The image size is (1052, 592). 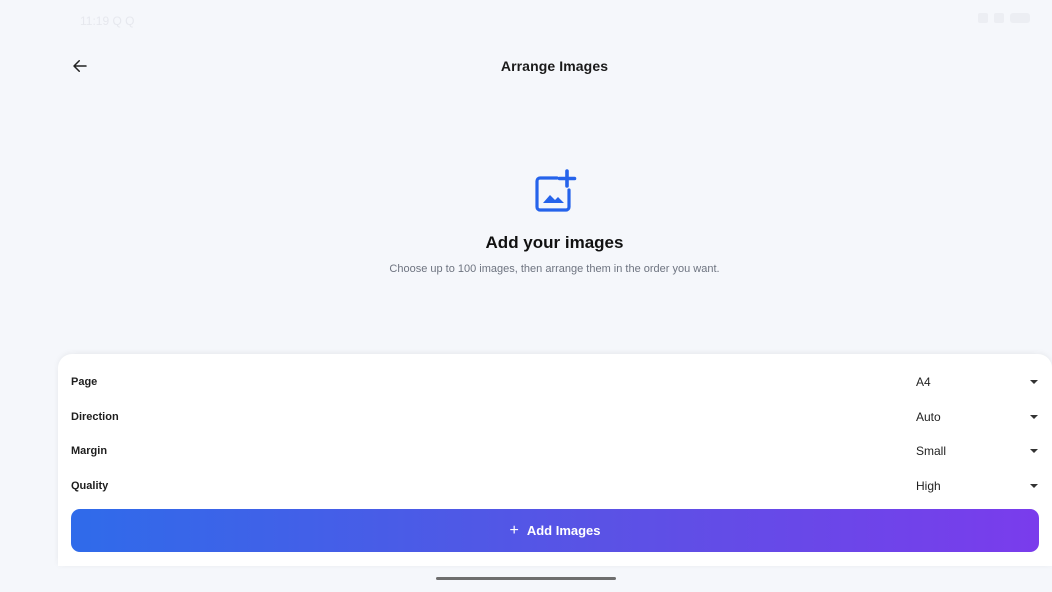 I want to click on setting-label-quality: Quality, so click(x=90, y=486).